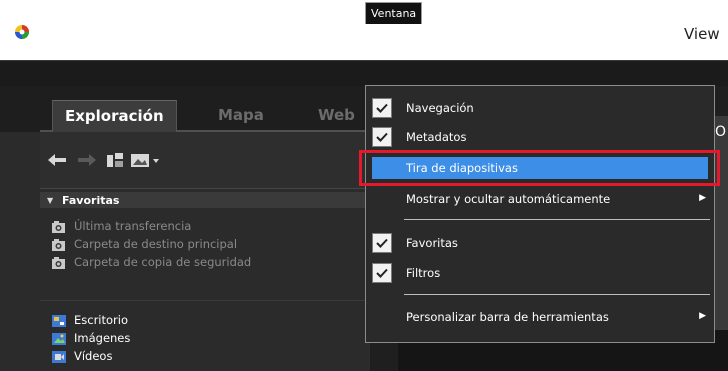 This screenshot has height=371, width=728. Describe the element at coordinates (241, 116) in the screenshot. I see `tab-mapa: Mapa` at that location.